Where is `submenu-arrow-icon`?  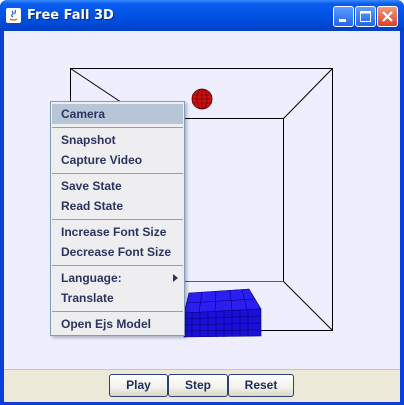 submenu-arrow-icon is located at coordinates (175, 278).